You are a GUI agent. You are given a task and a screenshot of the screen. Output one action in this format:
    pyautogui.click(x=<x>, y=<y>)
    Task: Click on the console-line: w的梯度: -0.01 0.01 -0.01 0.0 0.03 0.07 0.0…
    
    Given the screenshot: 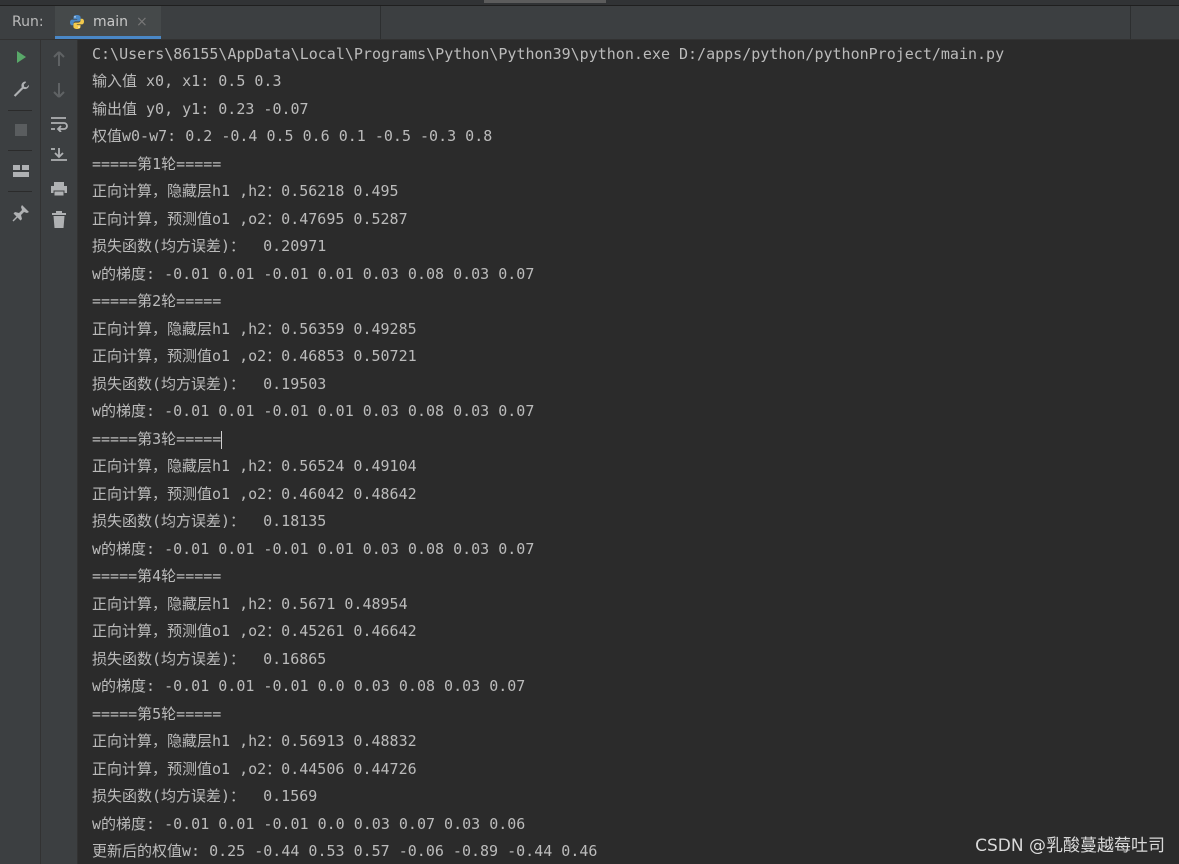 What is the action you would take?
    pyautogui.click(x=309, y=824)
    